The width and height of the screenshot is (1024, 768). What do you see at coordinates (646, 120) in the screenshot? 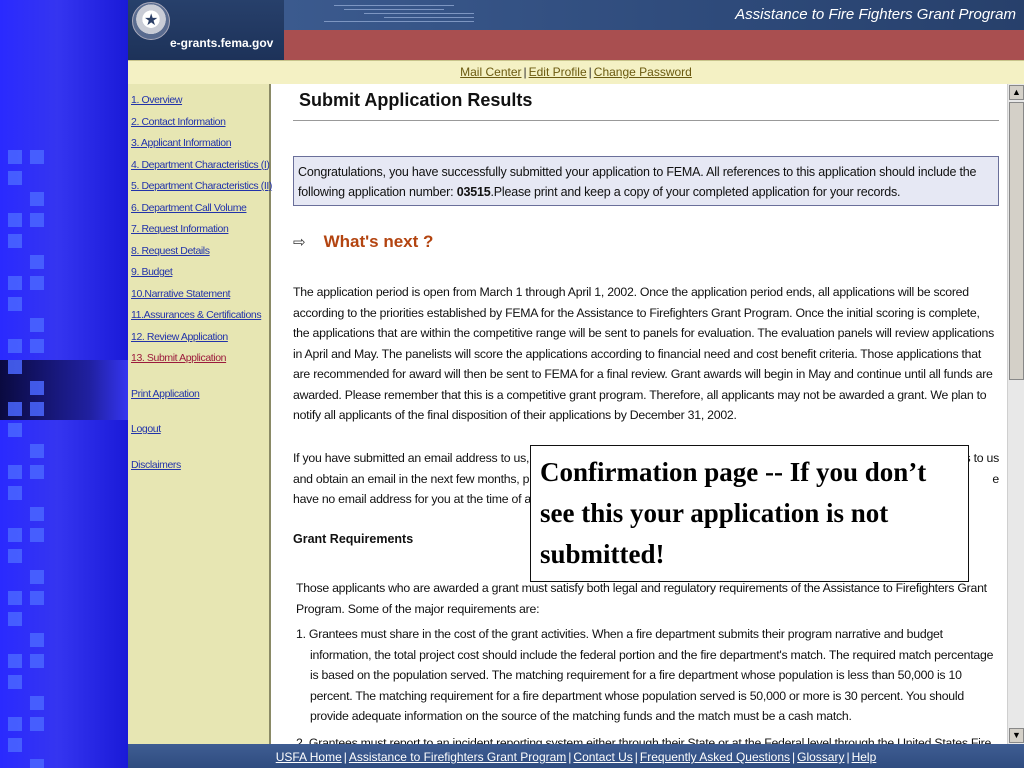
I see `divider` at bounding box center [646, 120].